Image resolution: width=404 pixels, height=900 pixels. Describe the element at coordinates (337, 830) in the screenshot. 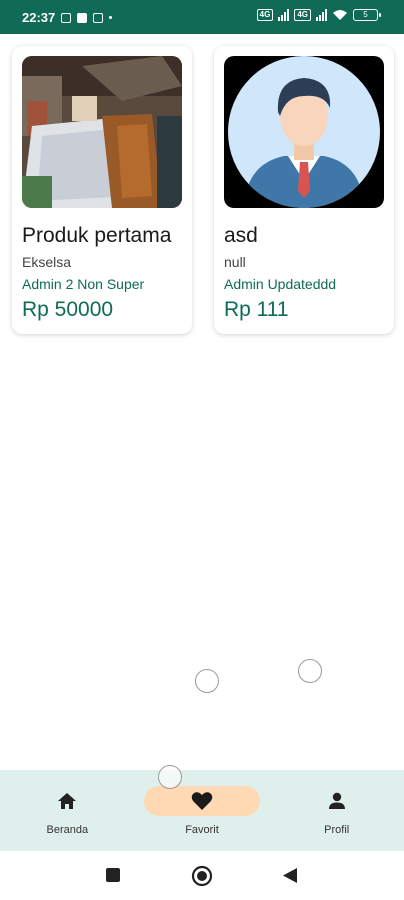

I see `nav-label: Profil` at that location.